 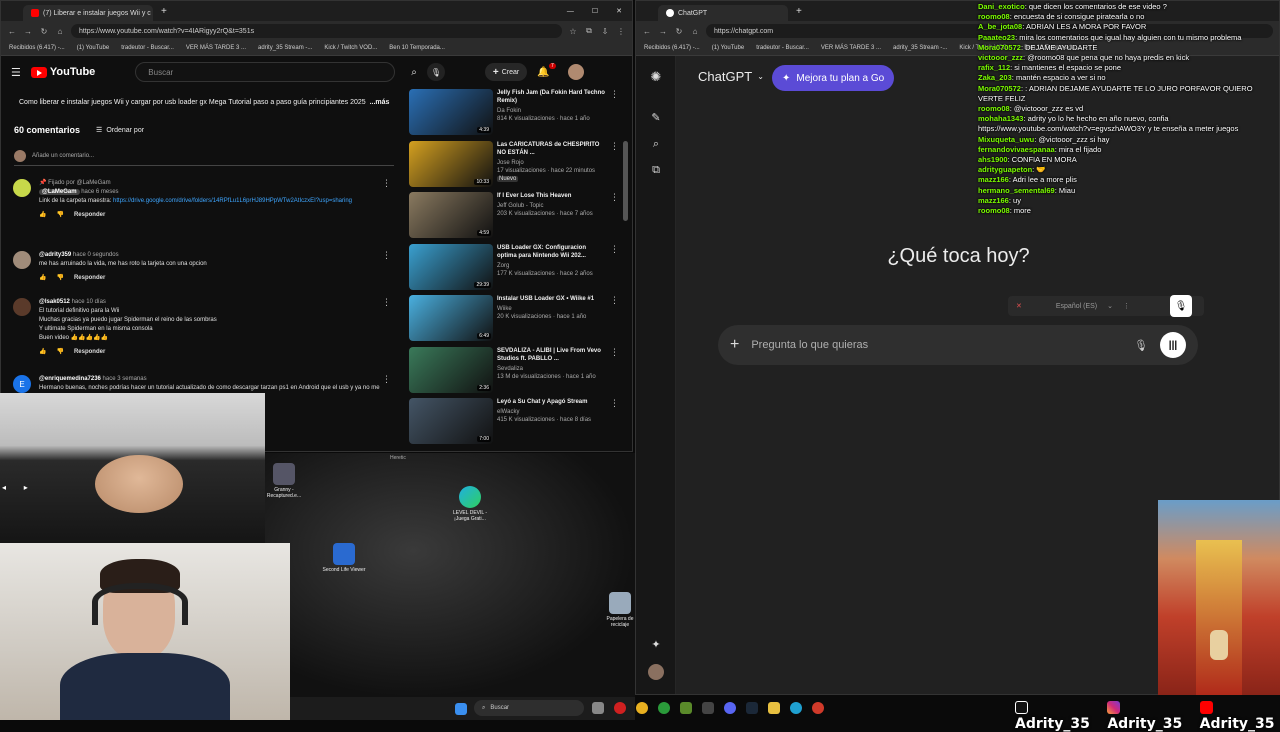 What do you see at coordinates (619, 11) in the screenshot?
I see `close-window-icon: ✕` at bounding box center [619, 11].